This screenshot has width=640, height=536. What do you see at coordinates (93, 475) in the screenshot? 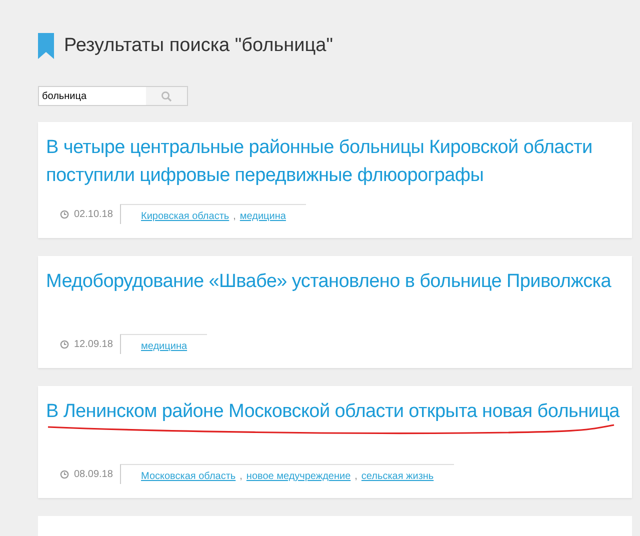
I see `result-date: 08.09.18` at bounding box center [93, 475].